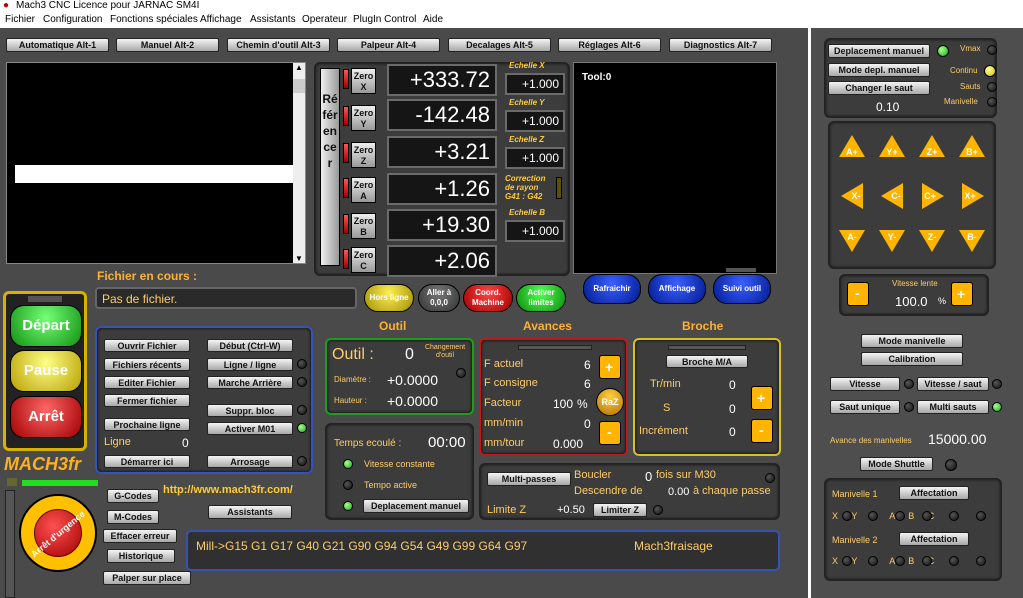  Describe the element at coordinates (610, 433) in the screenshot. I see `feed-down-button: -` at that location.